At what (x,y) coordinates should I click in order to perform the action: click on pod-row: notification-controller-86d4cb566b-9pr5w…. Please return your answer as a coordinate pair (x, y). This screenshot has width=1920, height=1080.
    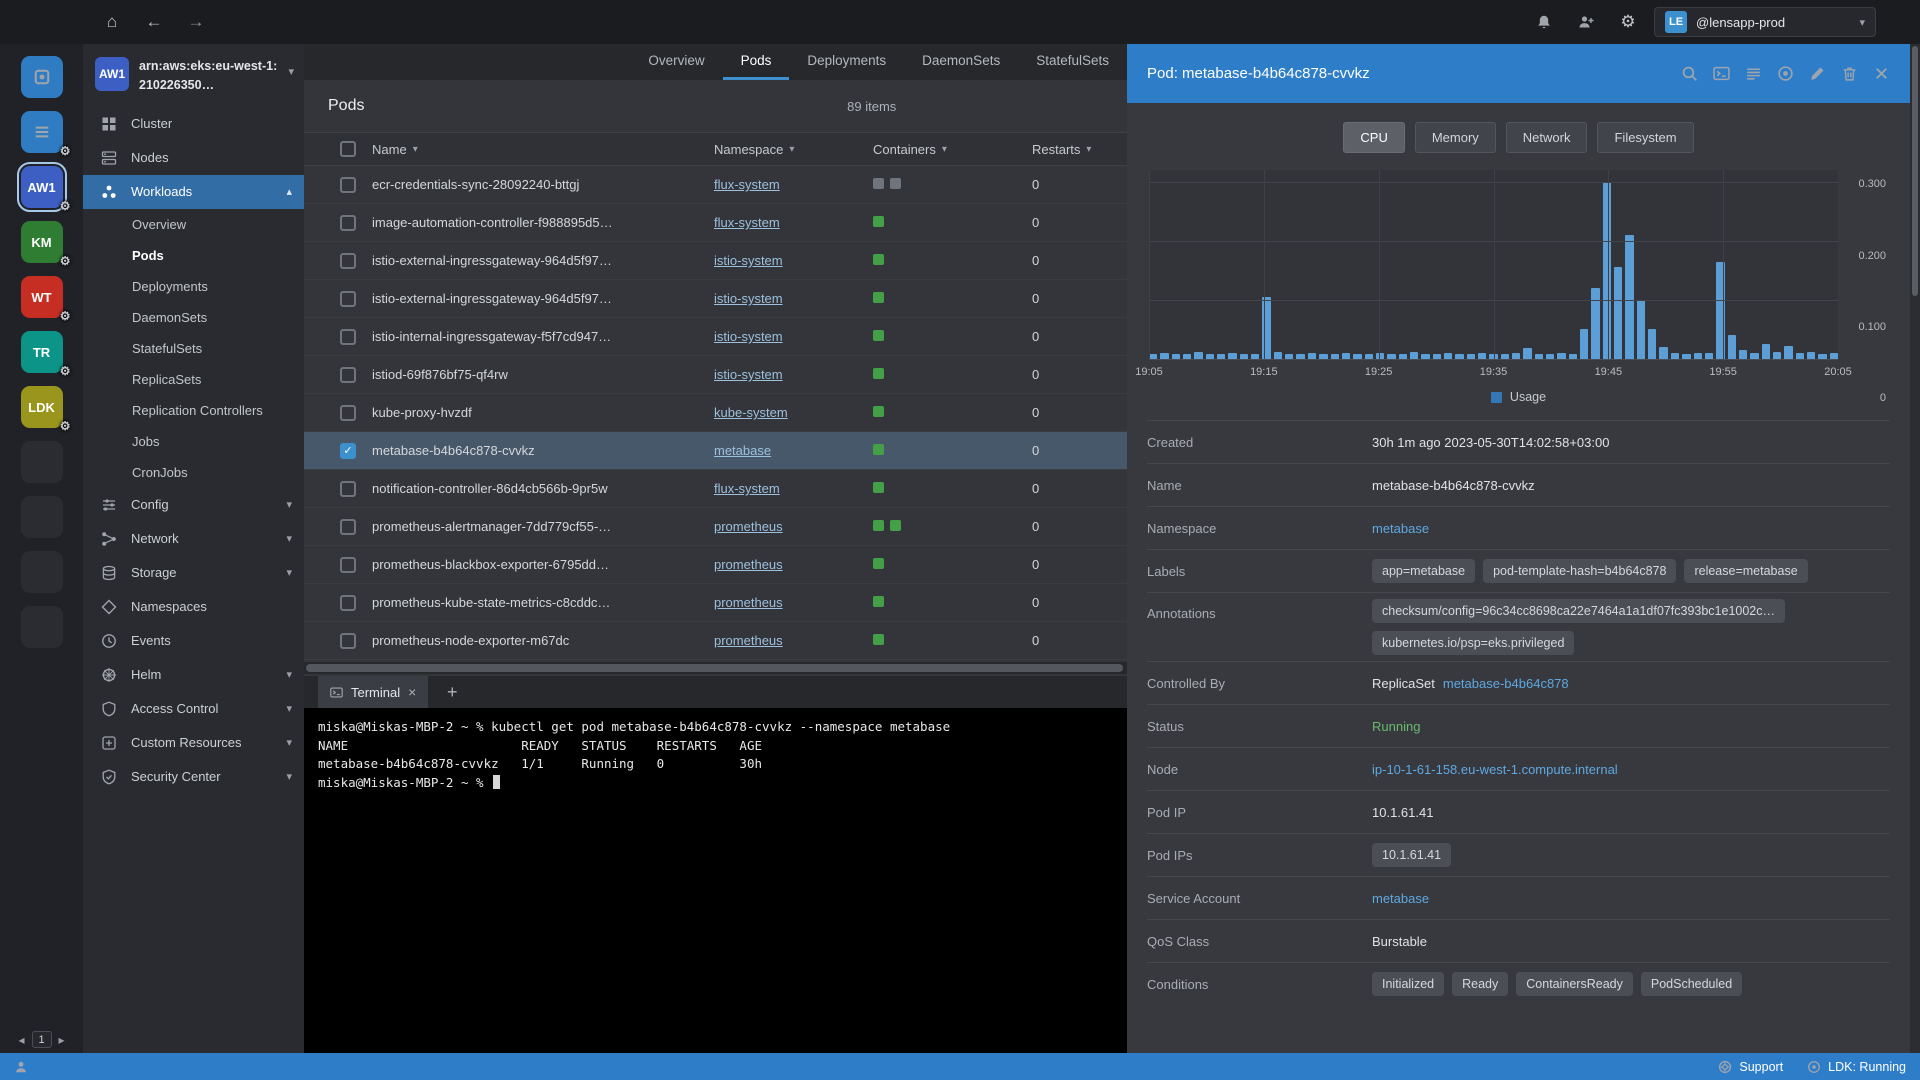
    Looking at the image, I should click on (715, 489).